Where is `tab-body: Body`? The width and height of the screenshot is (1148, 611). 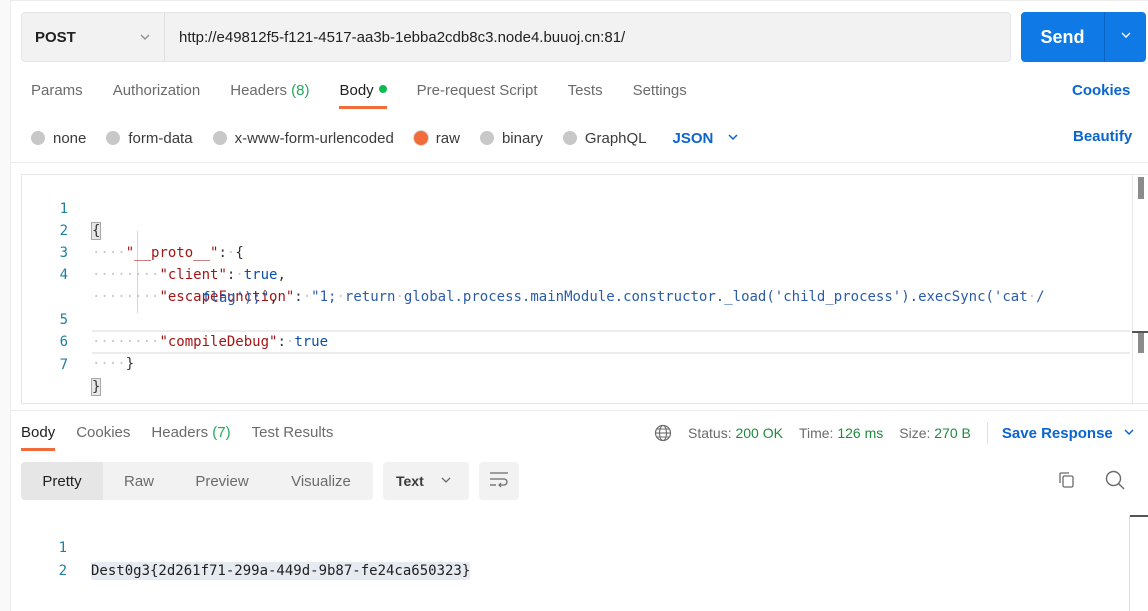 tab-body: Body is located at coordinates (363, 93).